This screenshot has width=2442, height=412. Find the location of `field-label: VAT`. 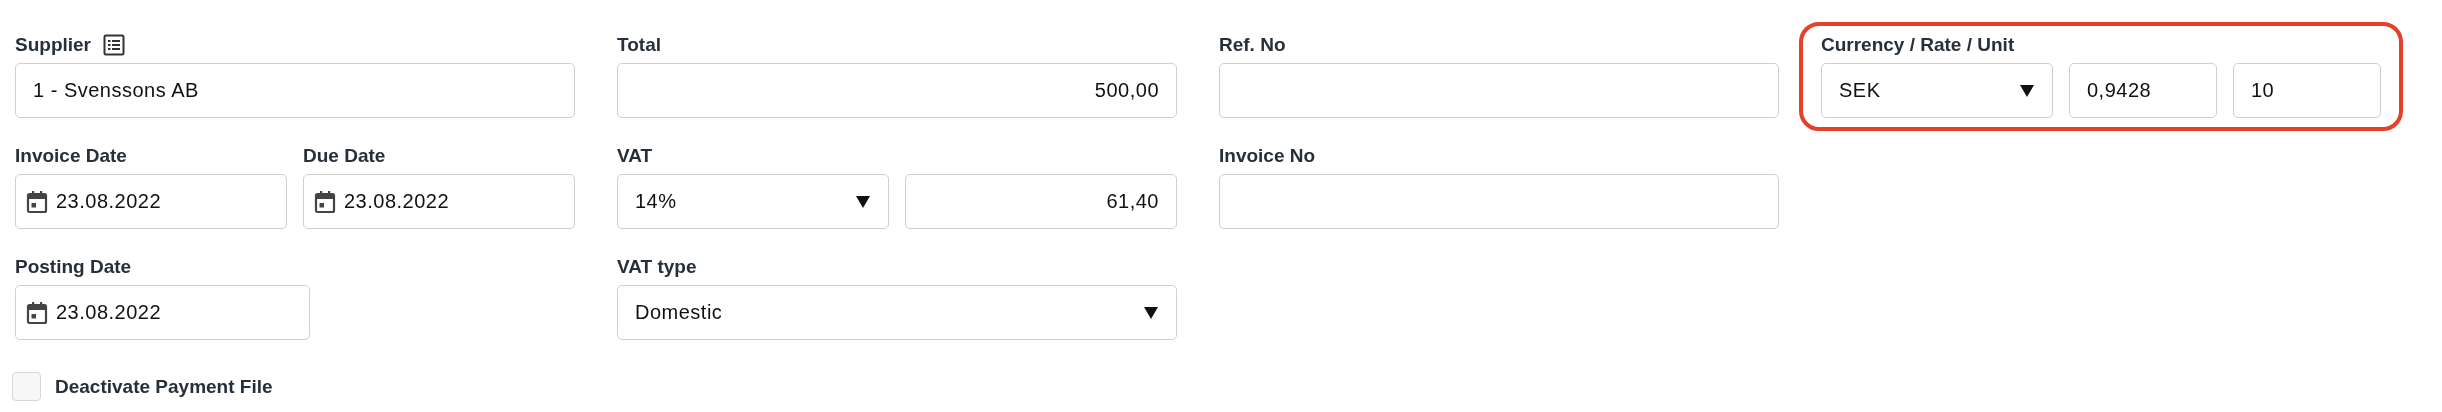

field-label: VAT is located at coordinates (635, 156).